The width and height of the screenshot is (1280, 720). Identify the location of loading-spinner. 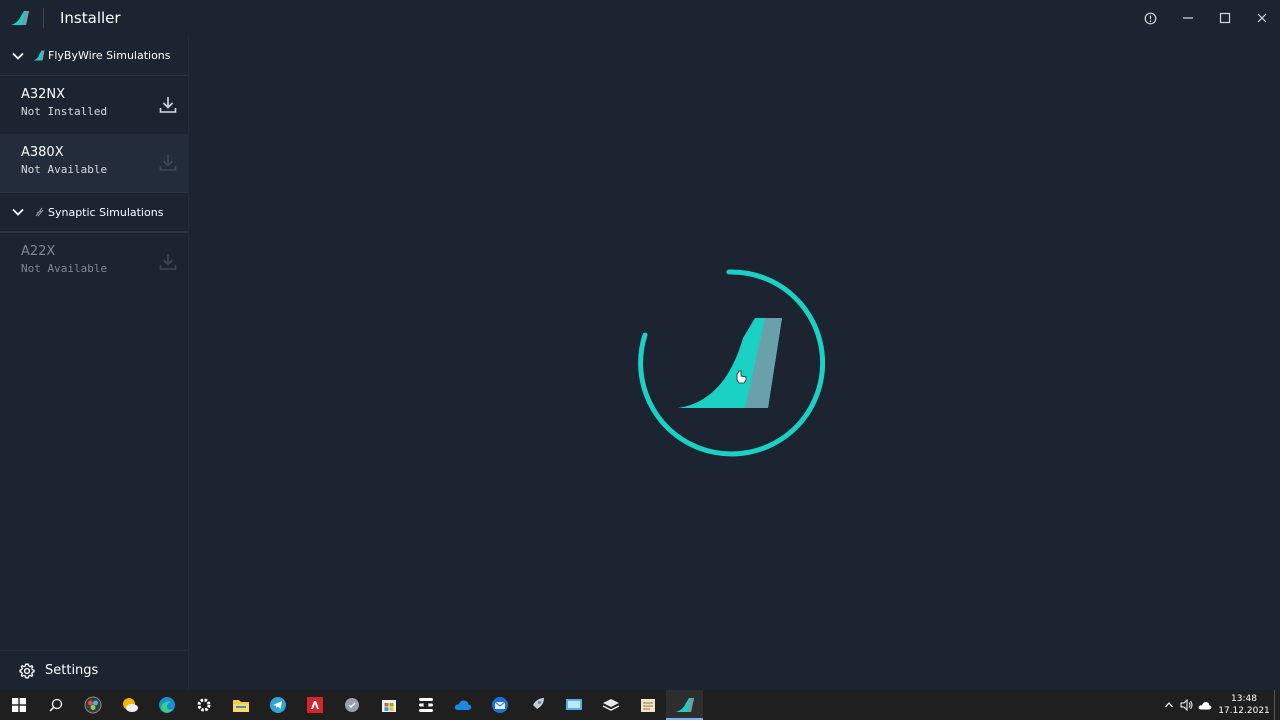
(731, 363).